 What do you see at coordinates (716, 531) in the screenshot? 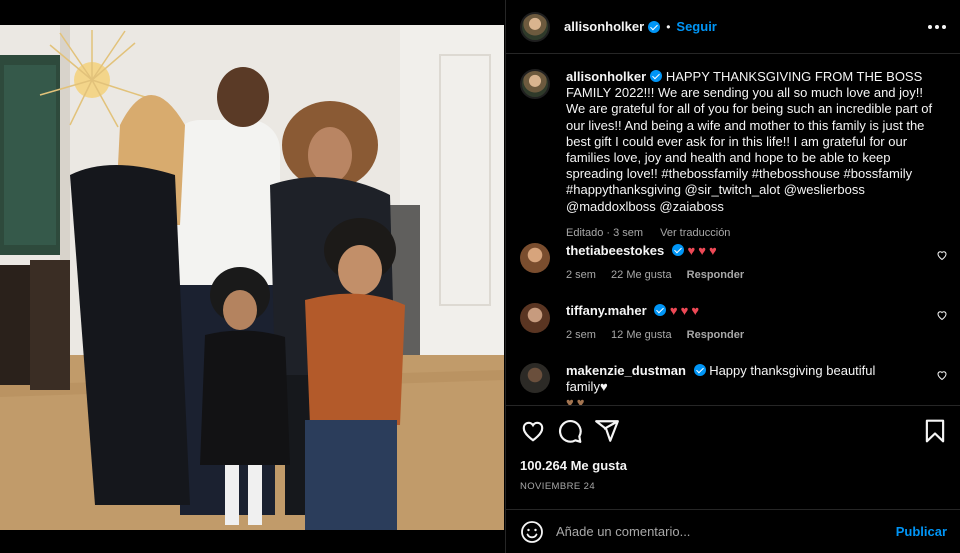
I see `comment-input` at bounding box center [716, 531].